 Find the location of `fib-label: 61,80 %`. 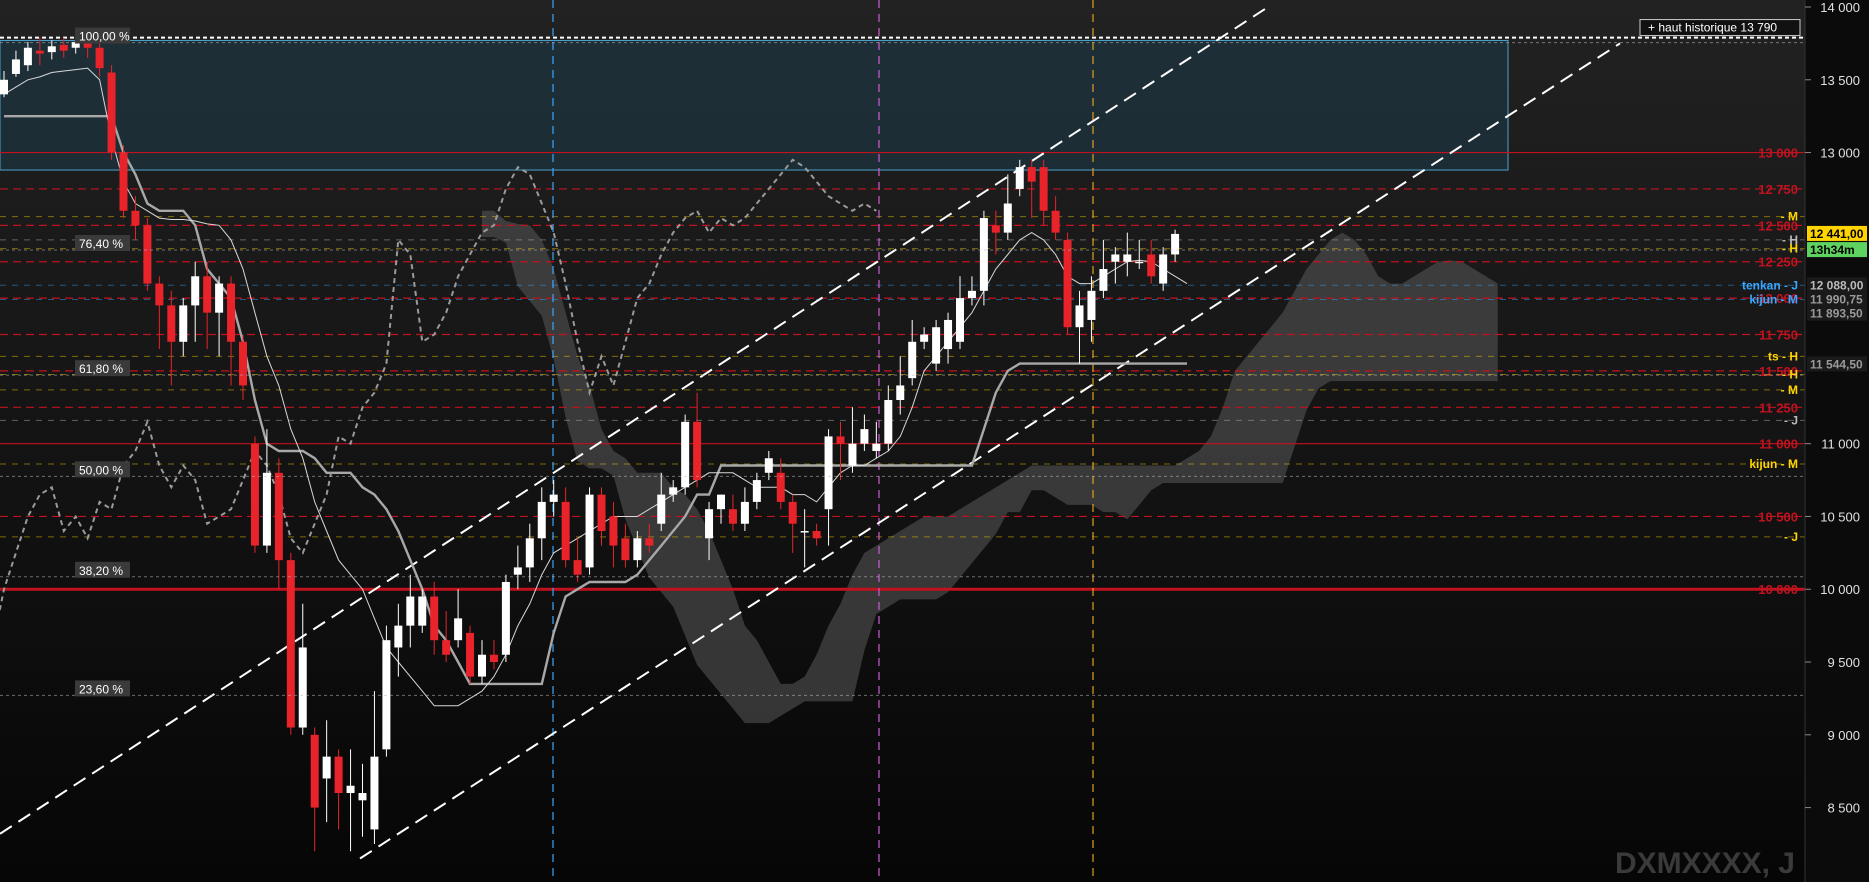

fib-label: 61,80 % is located at coordinates (101, 369).